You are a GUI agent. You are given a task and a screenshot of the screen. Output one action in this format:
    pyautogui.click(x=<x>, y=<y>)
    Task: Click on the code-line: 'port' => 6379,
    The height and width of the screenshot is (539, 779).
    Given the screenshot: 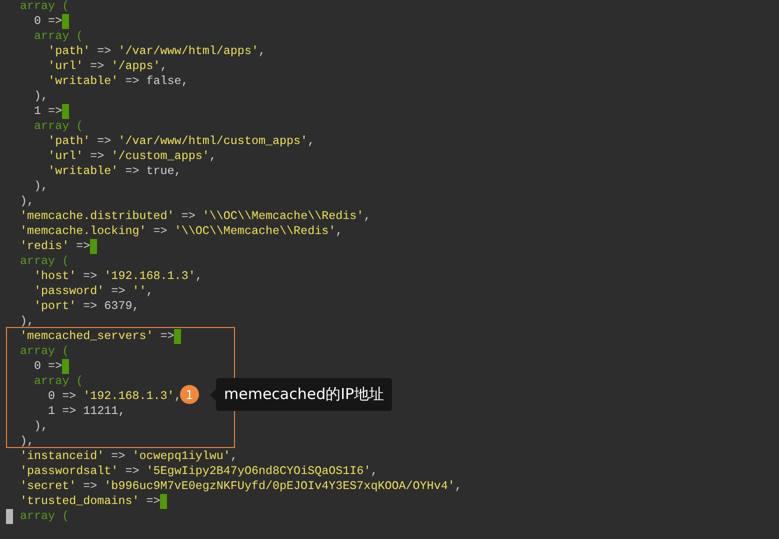 What is the action you would take?
    pyautogui.click(x=86, y=306)
    